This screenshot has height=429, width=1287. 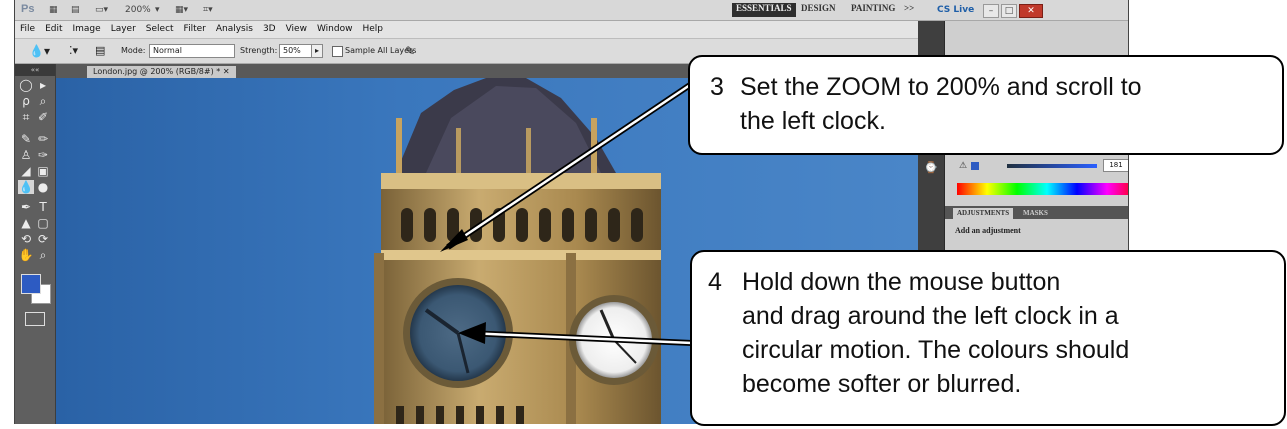 I want to click on menu-view: View, so click(x=296, y=29).